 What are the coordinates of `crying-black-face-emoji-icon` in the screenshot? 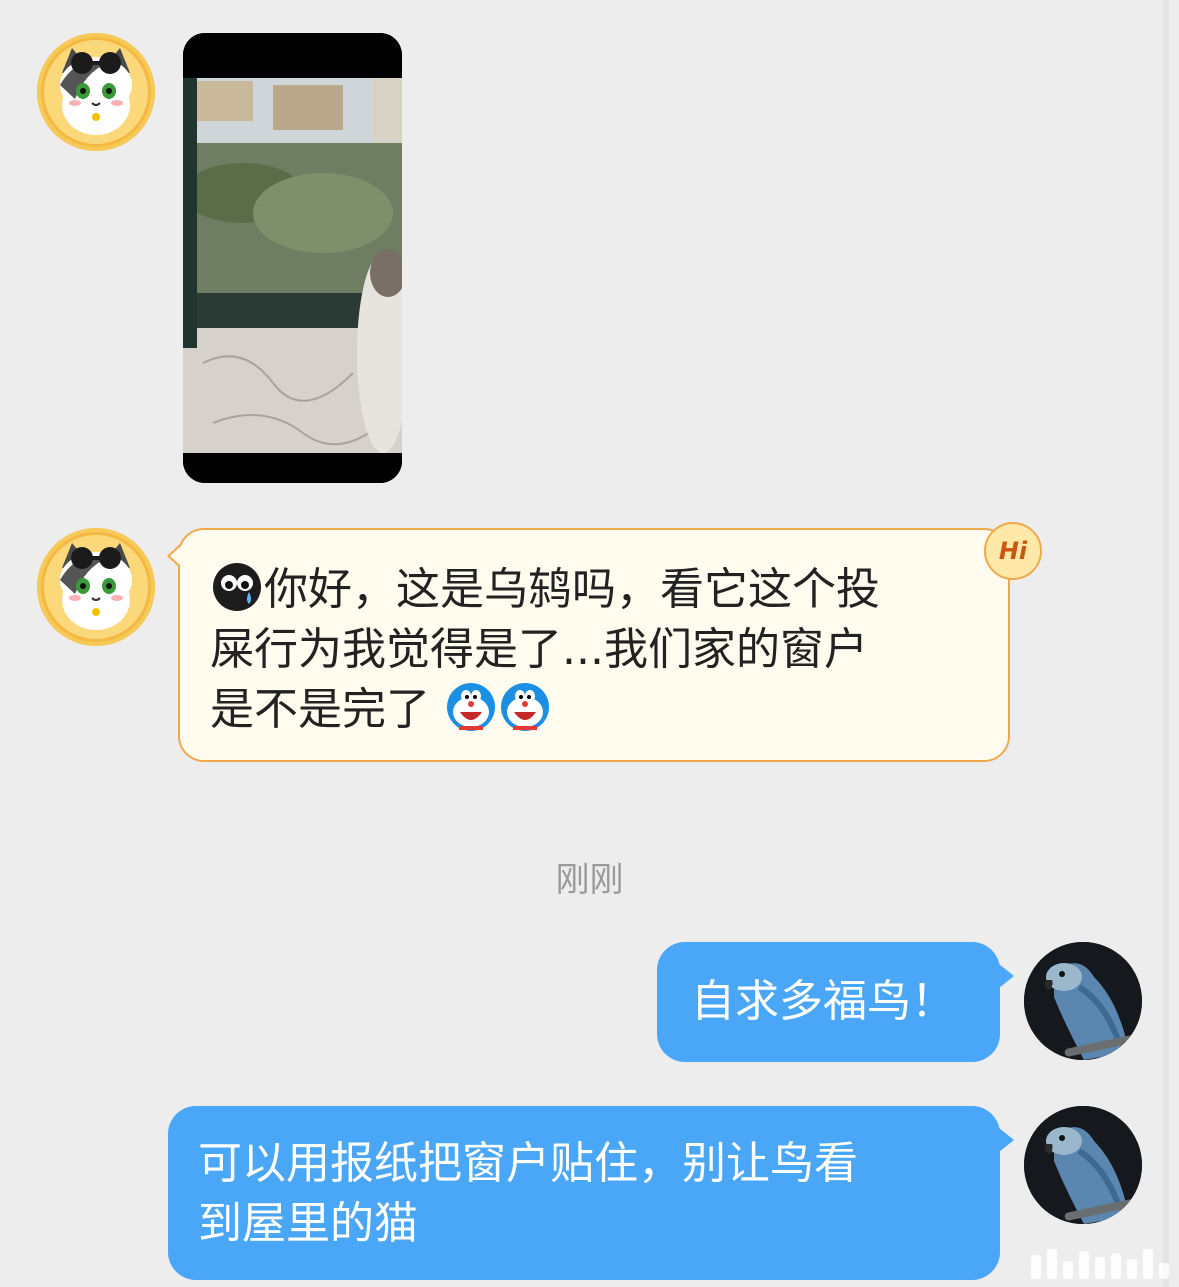 It's located at (237, 587).